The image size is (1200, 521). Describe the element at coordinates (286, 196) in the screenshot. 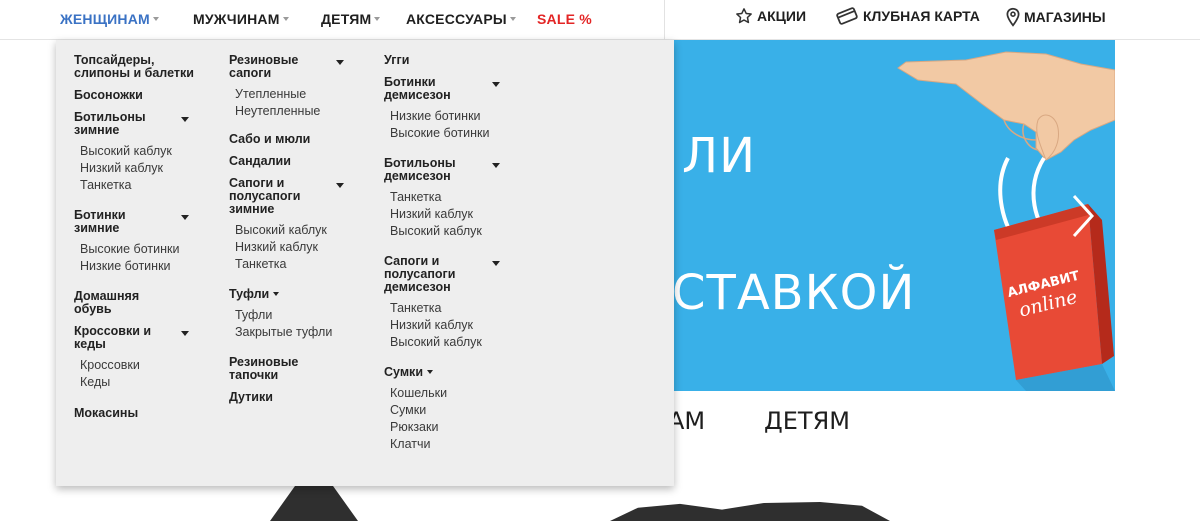

I see `menu-category: Сапоги и полусапоги зимние` at that location.